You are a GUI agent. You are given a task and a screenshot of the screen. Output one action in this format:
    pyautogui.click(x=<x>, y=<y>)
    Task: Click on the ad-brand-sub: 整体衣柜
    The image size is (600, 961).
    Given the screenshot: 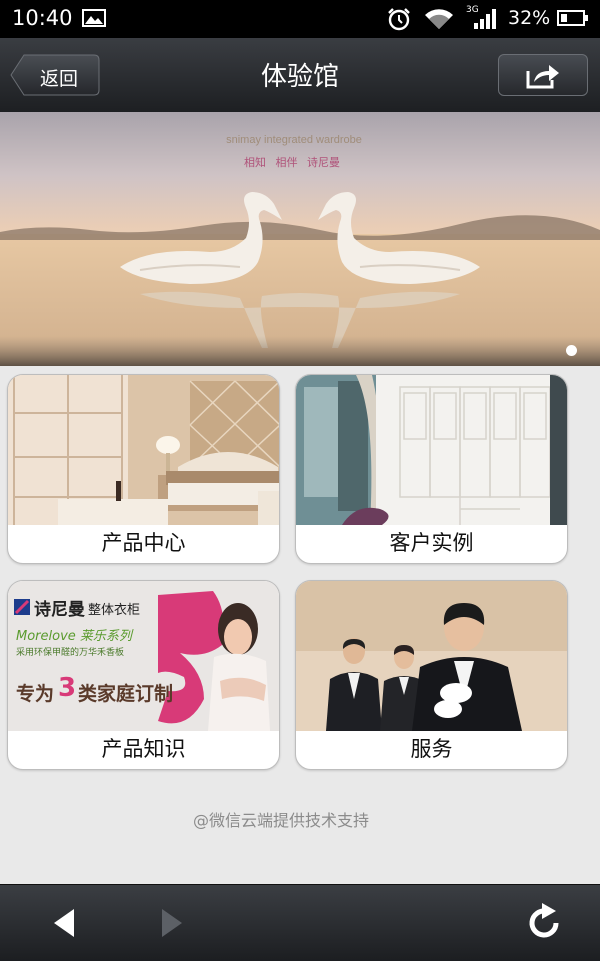 What is the action you would take?
    pyautogui.click(x=114, y=610)
    